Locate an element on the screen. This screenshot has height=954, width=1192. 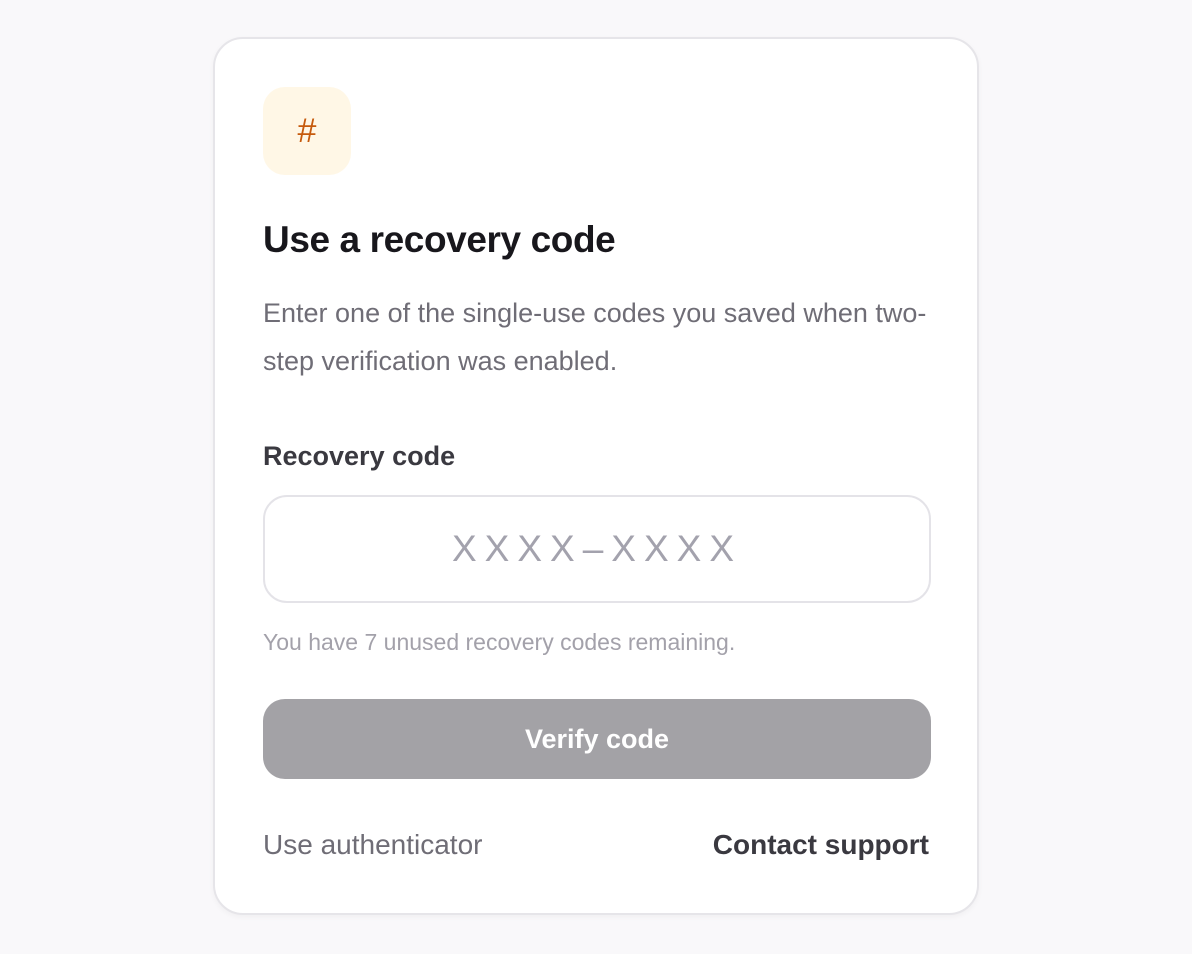
use-authenticator-link: Use authenticator is located at coordinates (372, 845).